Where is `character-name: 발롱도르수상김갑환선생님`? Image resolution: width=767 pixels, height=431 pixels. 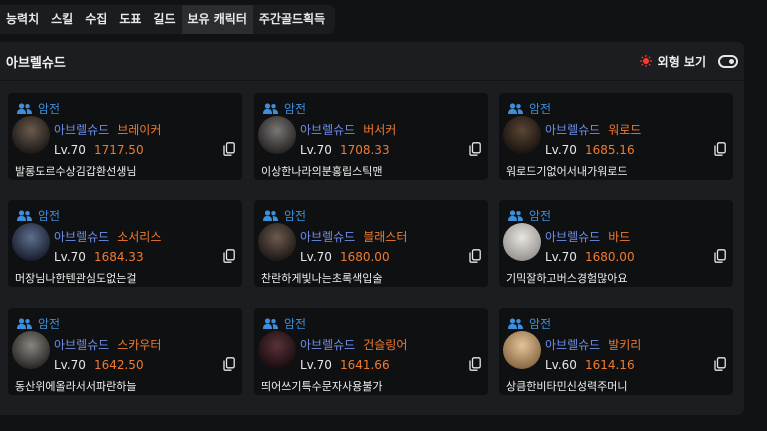 character-name: 발롱도르수상김갑환선생님 is located at coordinates (76, 171).